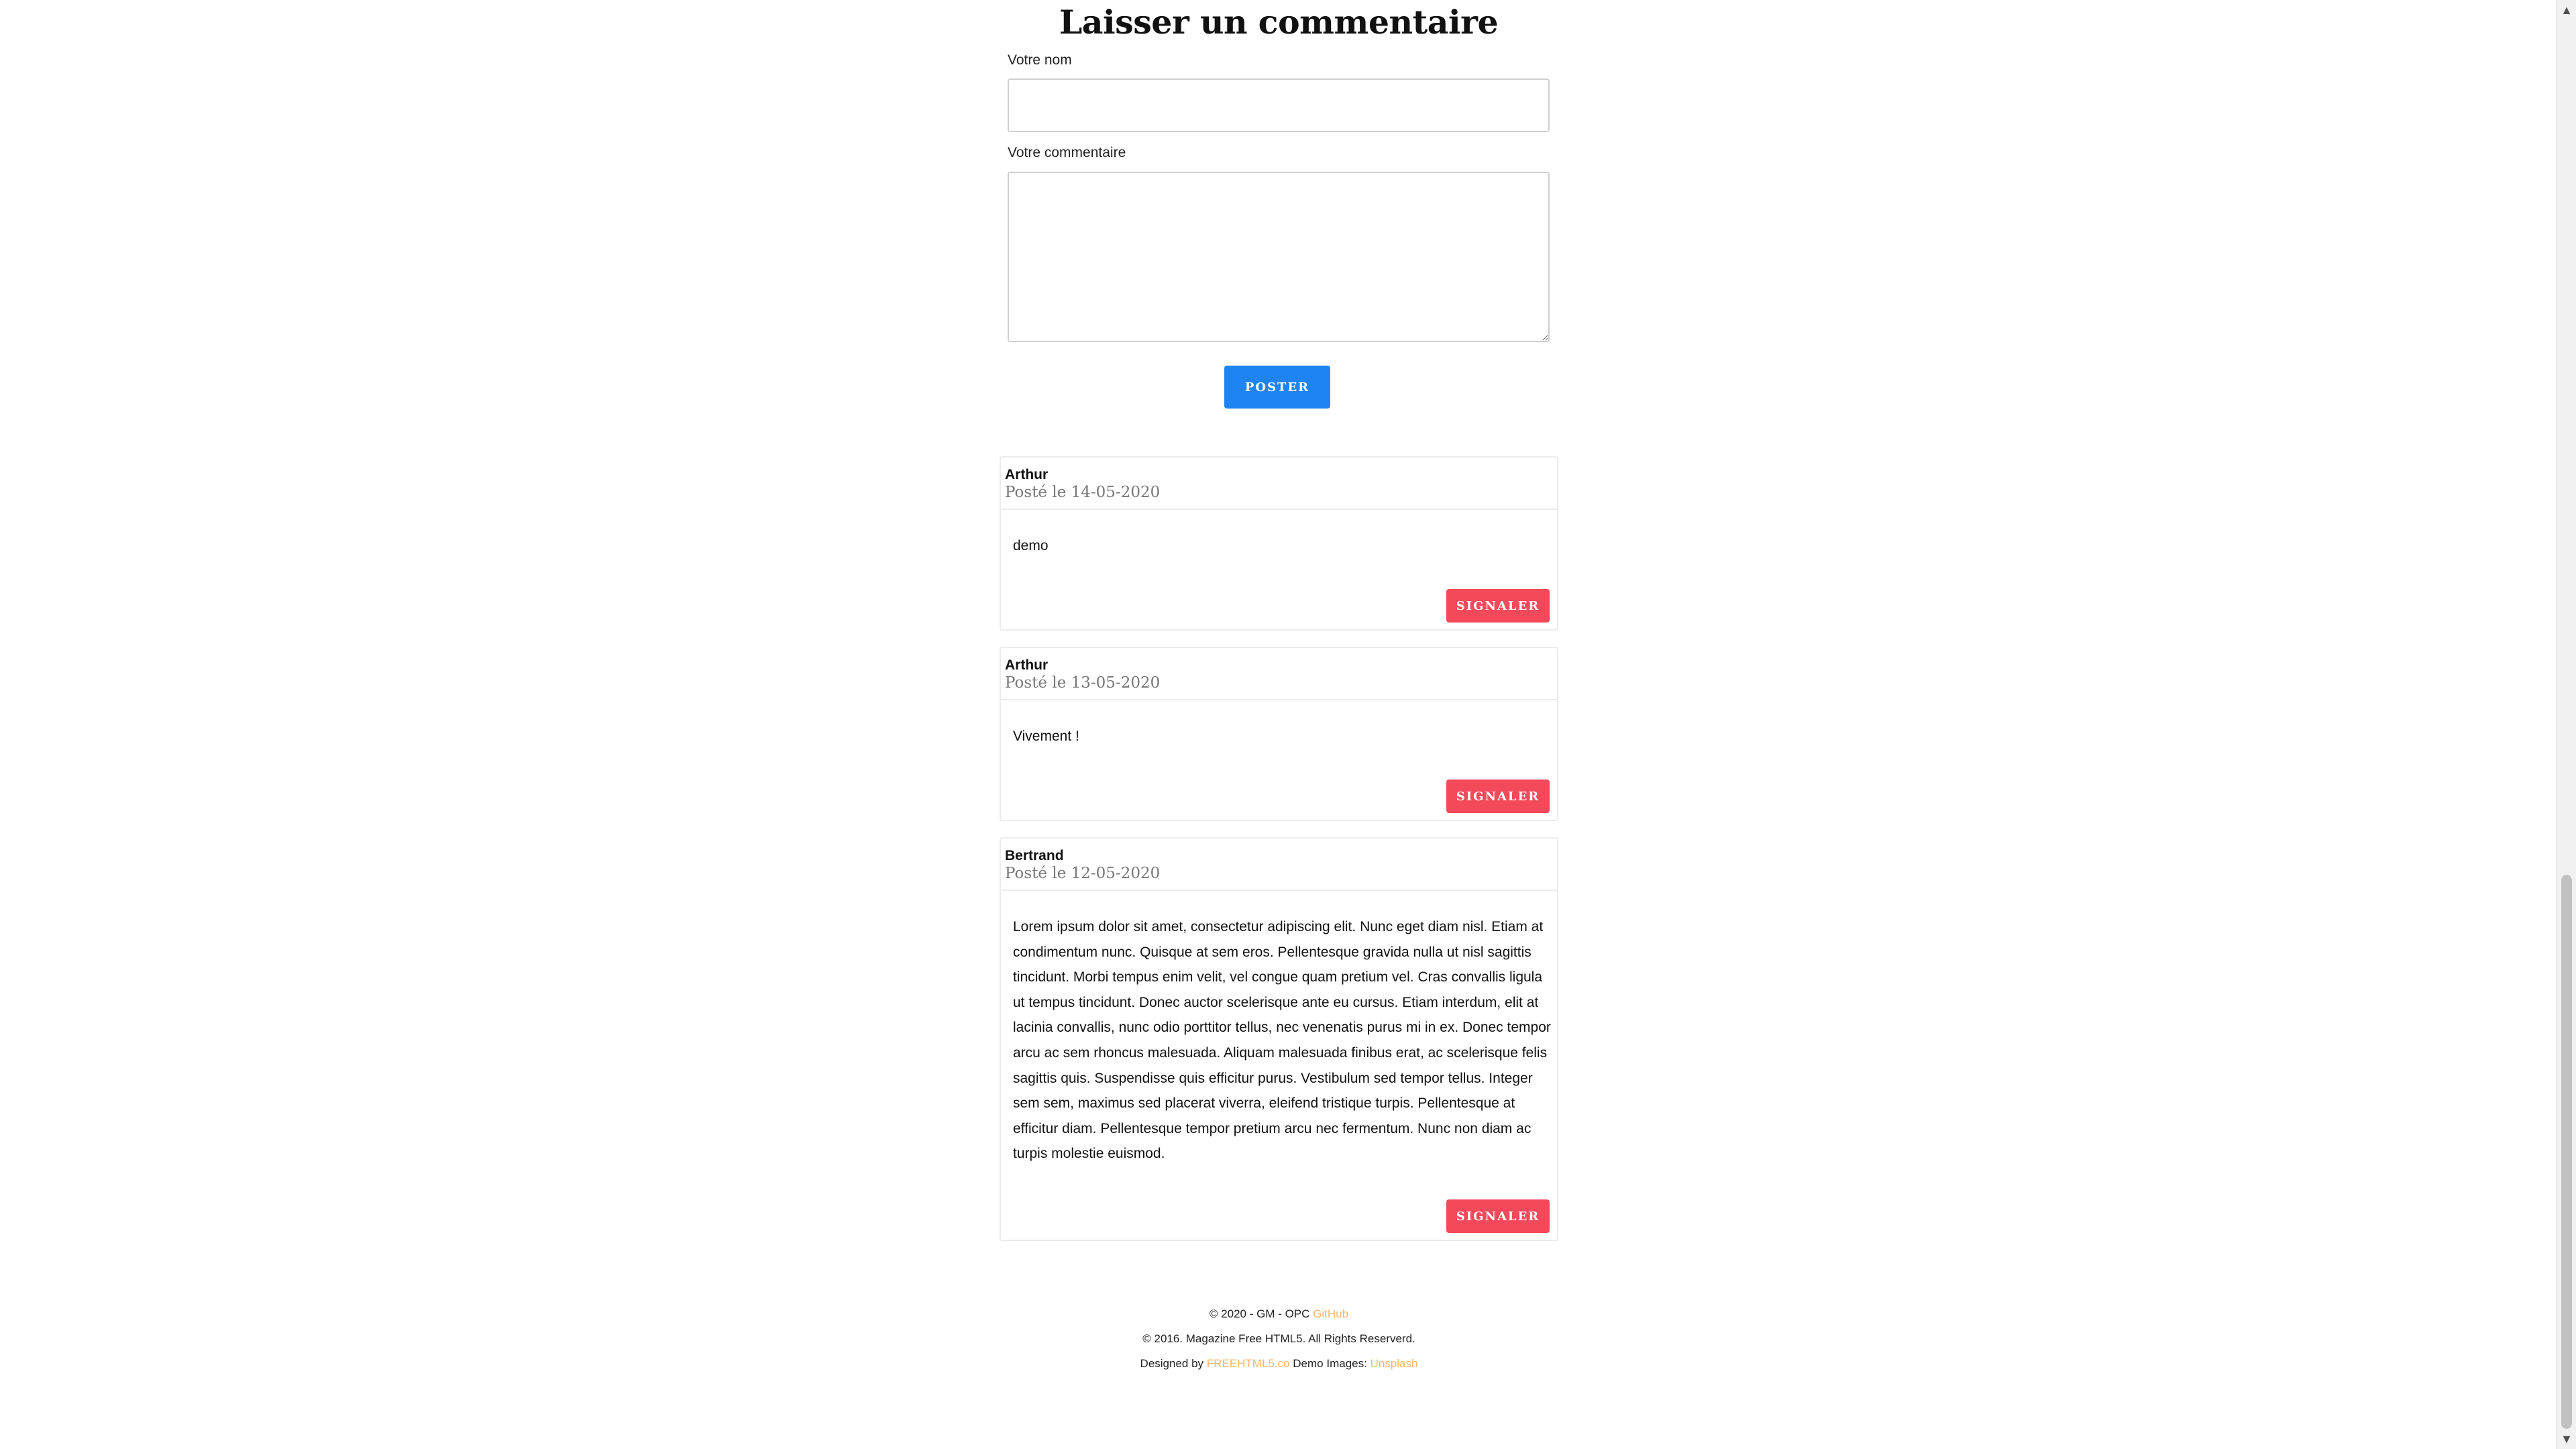 Image resolution: width=2576 pixels, height=1449 pixels. I want to click on comment-text: demo, so click(1031, 545).